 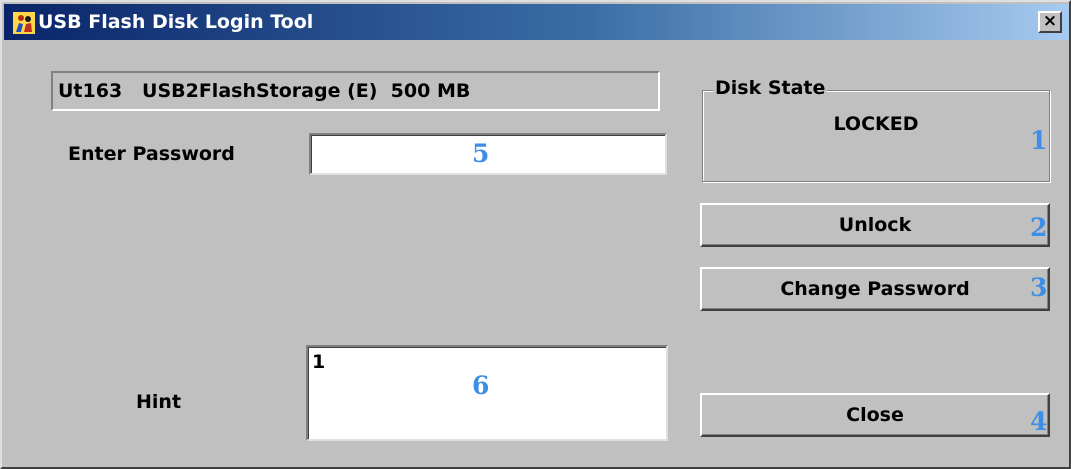 What do you see at coordinates (481, 153) in the screenshot?
I see `callout-5: 5` at bounding box center [481, 153].